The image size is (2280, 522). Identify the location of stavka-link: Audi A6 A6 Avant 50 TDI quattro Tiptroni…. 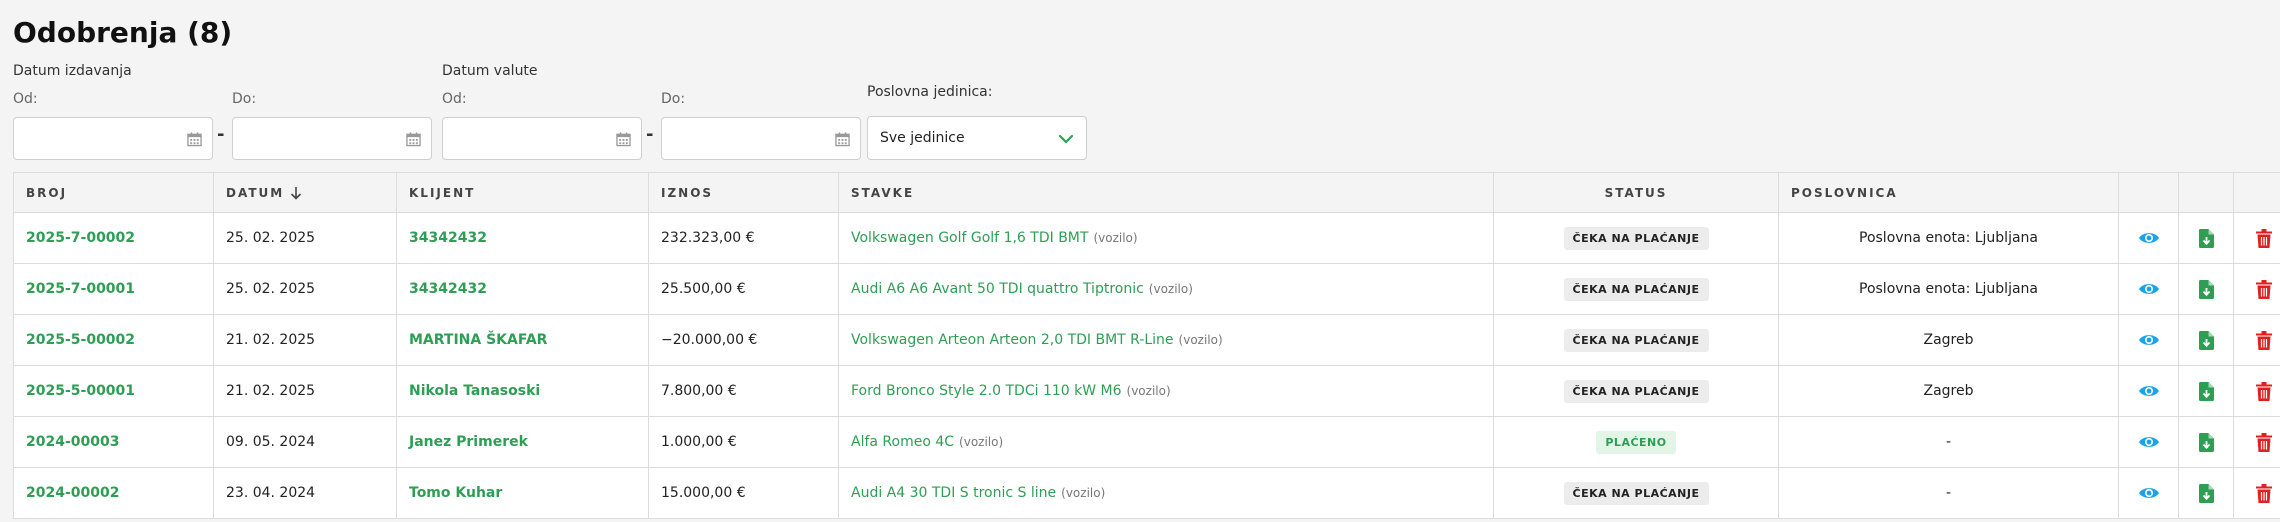
(997, 289).